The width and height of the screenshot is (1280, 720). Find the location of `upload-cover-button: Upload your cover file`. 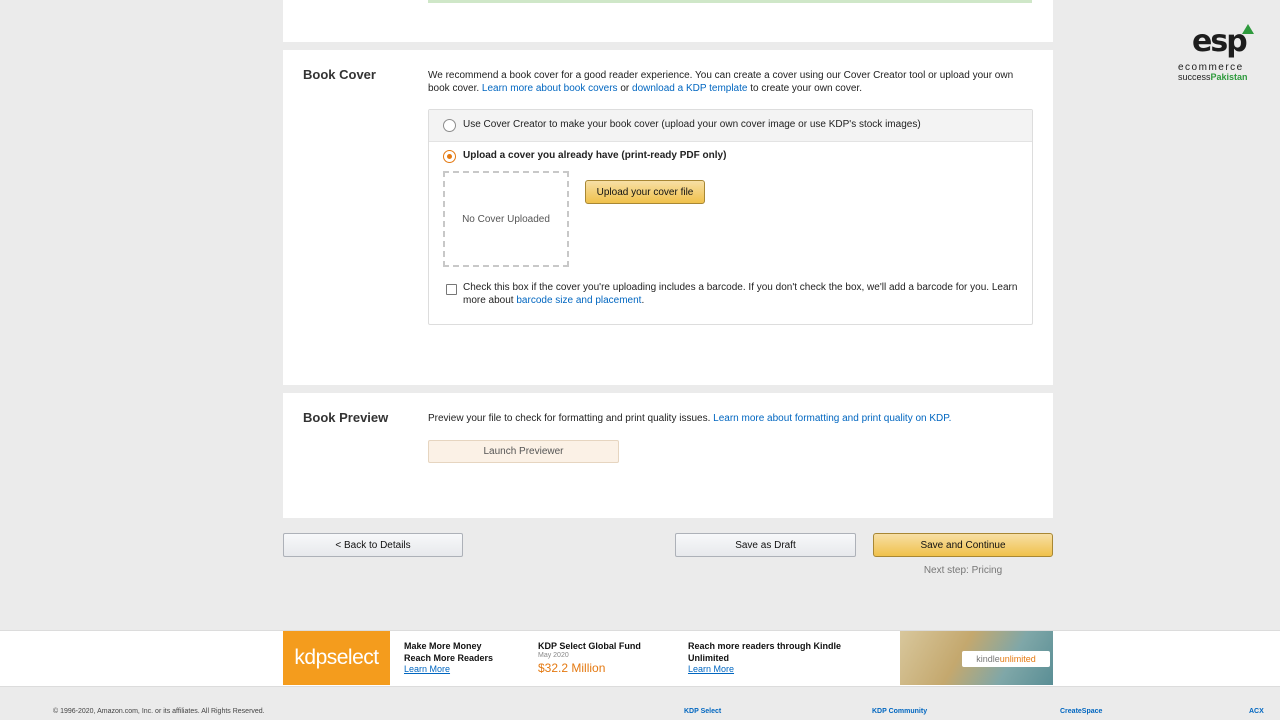

upload-cover-button: Upload your cover file is located at coordinates (645, 192).